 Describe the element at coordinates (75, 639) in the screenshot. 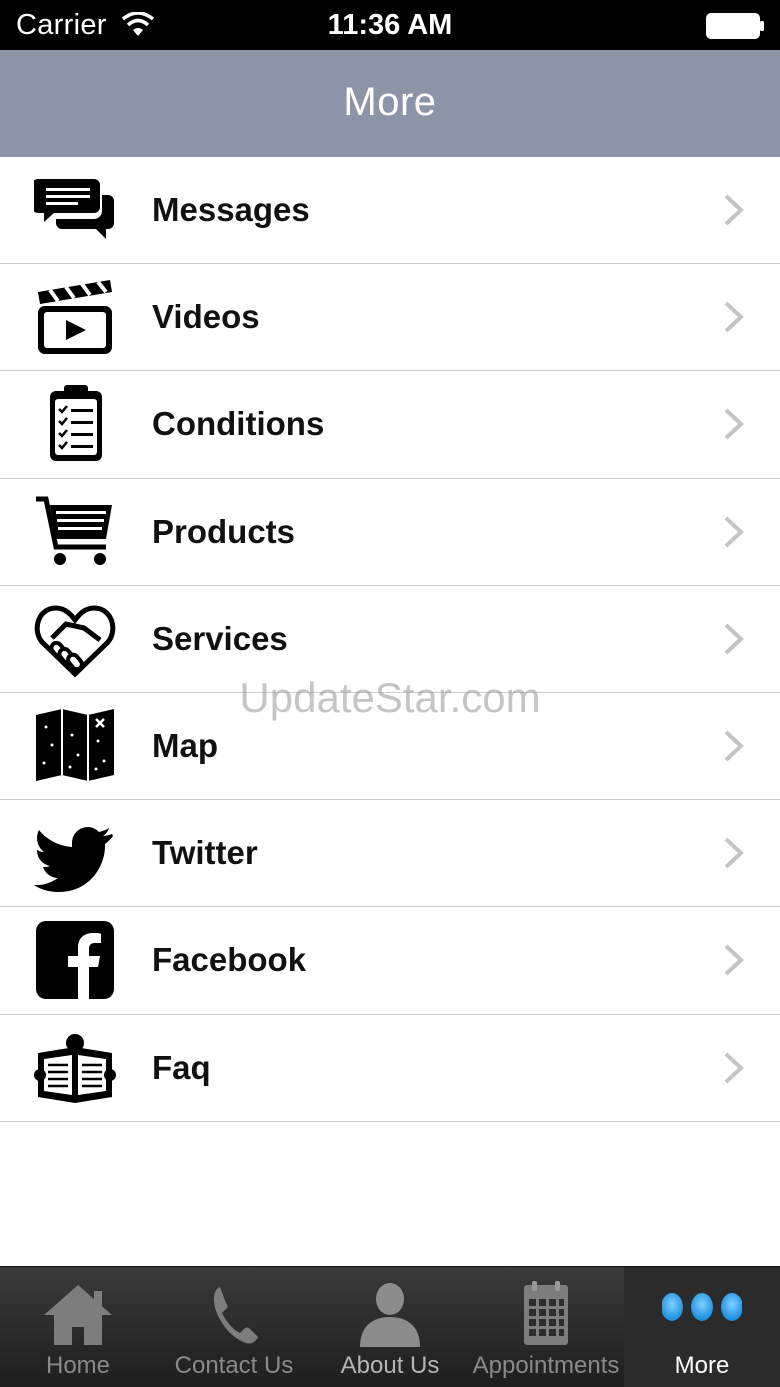

I see `handshake-heart-icon` at that location.